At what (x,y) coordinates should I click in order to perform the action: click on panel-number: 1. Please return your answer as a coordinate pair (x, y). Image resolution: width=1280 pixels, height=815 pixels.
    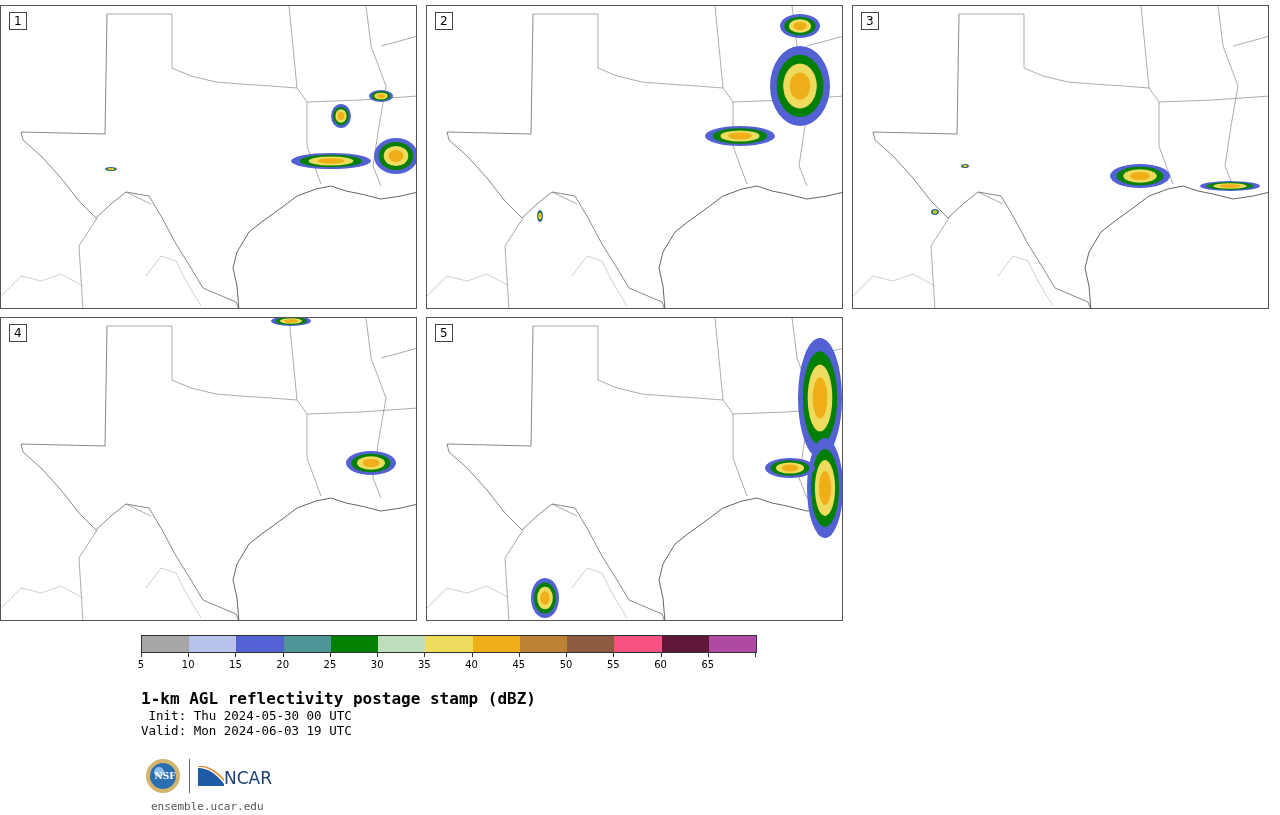
    Looking at the image, I should click on (18, 21).